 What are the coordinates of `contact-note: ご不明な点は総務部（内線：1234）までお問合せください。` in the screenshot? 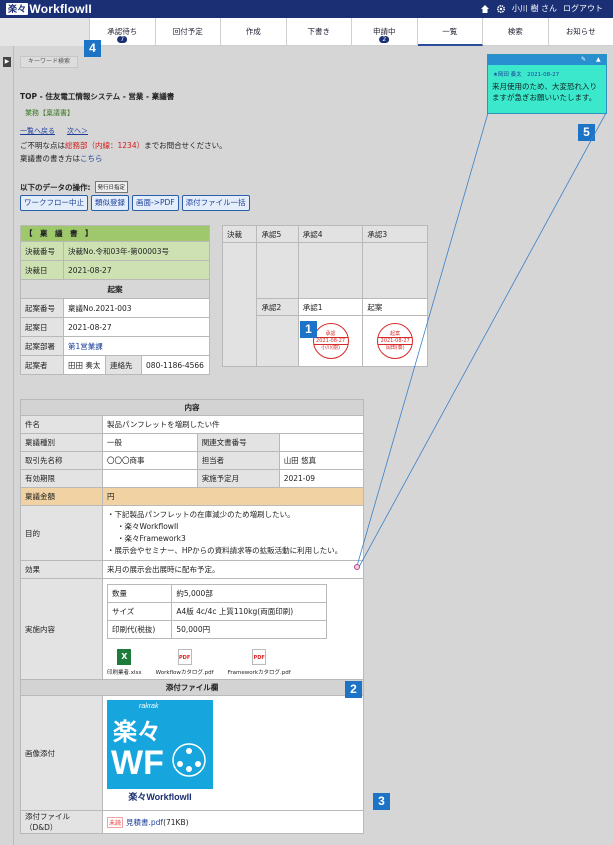 It's located at (123, 145).